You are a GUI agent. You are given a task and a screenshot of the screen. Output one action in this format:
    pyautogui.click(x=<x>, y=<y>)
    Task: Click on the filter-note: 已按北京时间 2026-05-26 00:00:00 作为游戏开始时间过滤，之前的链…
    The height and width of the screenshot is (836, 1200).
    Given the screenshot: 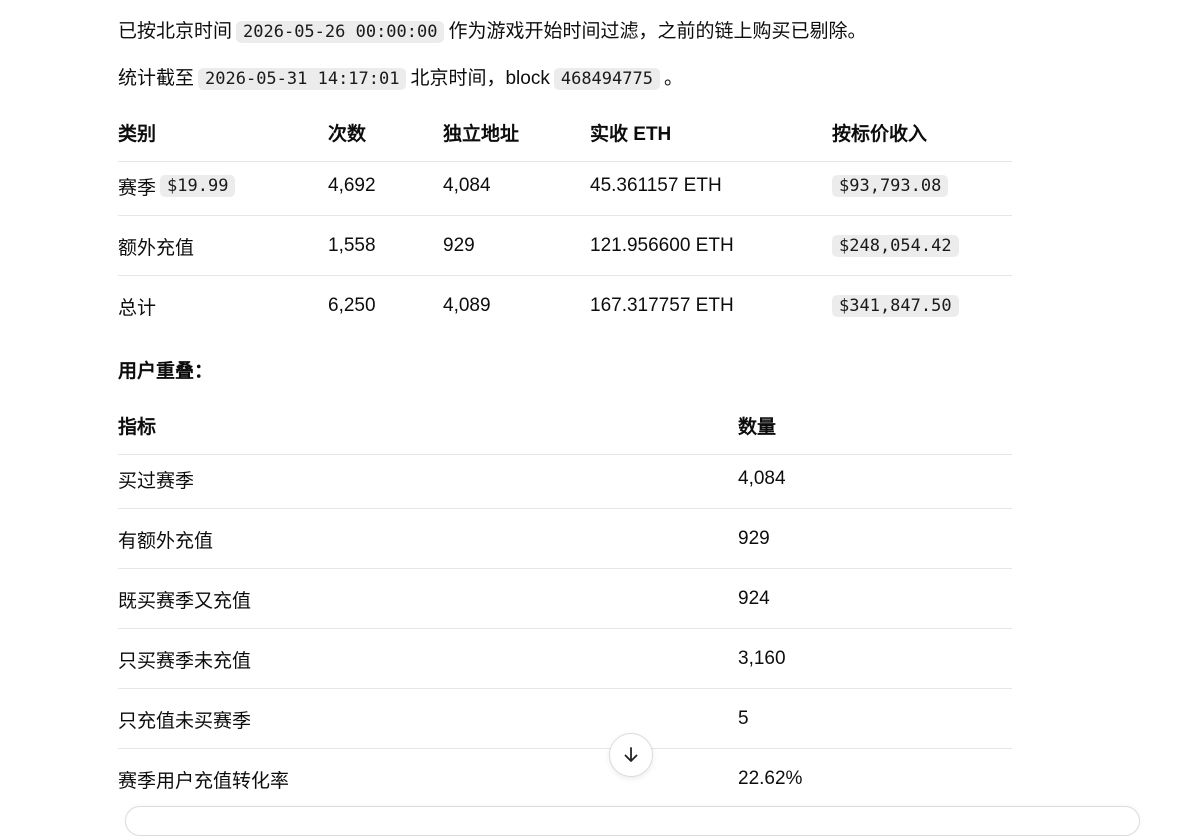 What is the action you would take?
    pyautogui.click(x=492, y=32)
    